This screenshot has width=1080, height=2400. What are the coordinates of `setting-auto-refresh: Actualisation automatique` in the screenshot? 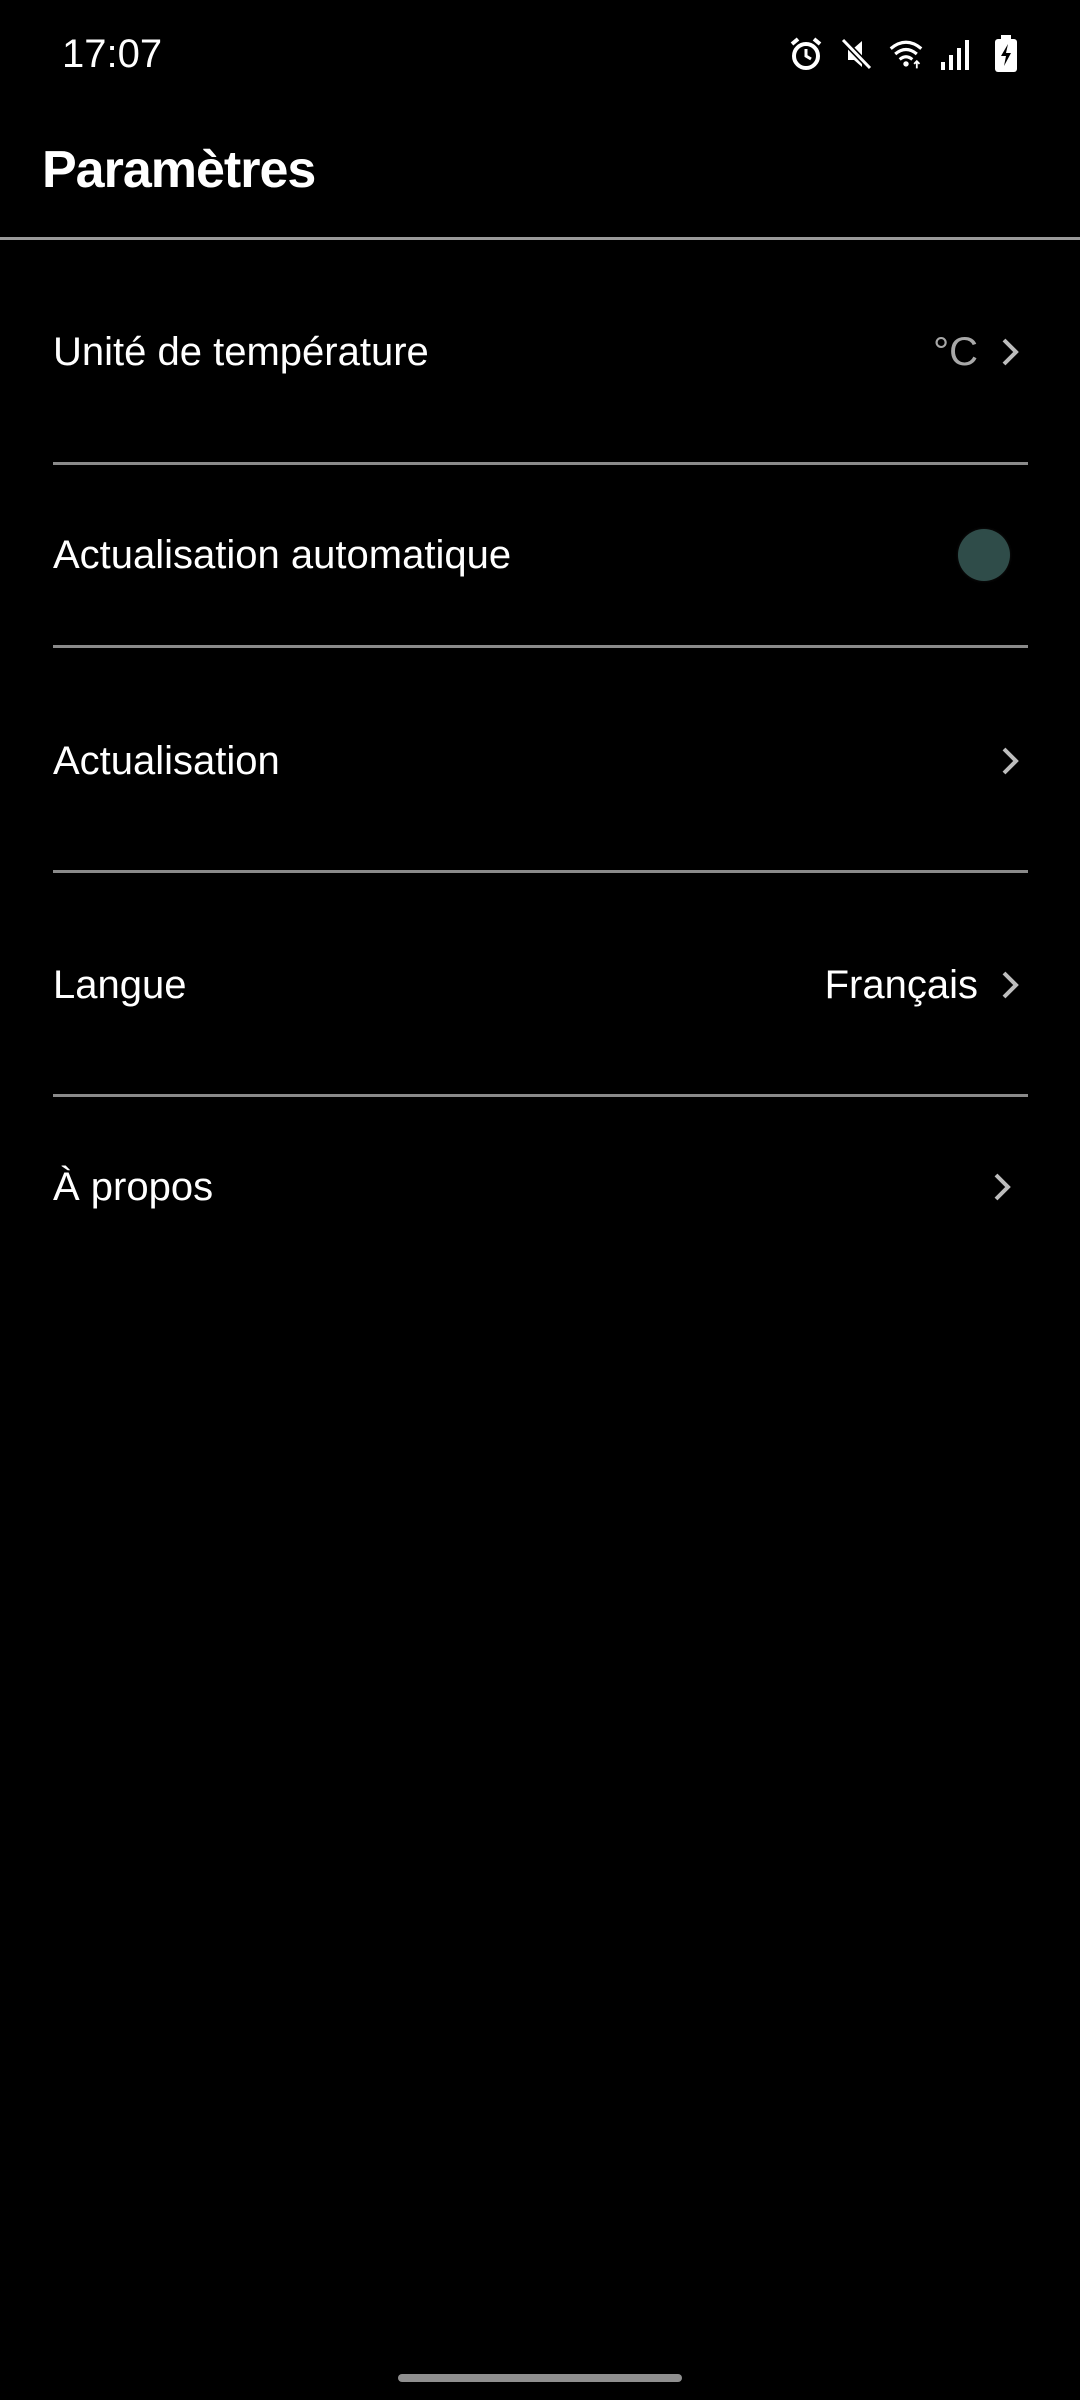 It's located at (540, 556).